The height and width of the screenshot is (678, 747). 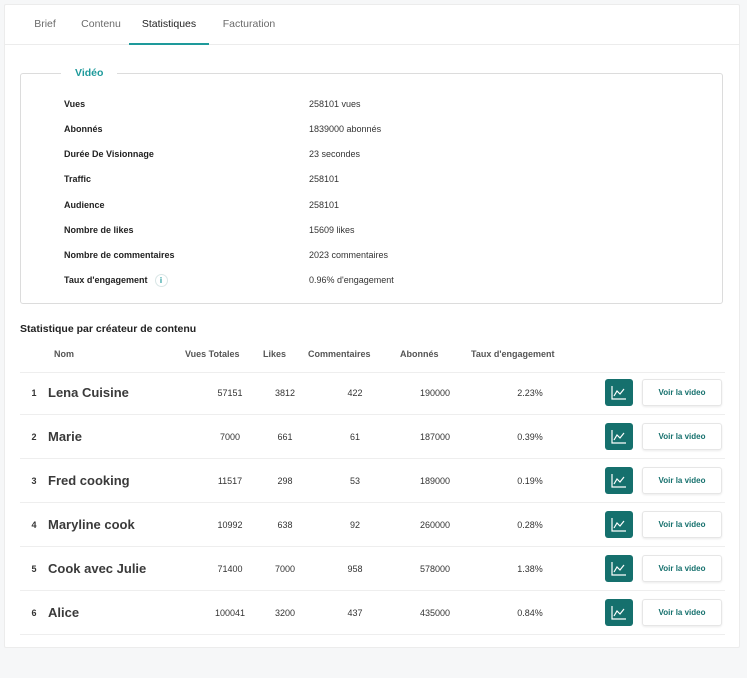 What do you see at coordinates (345, 129) in the screenshot?
I see `stat-value: 1839000 abonnés` at bounding box center [345, 129].